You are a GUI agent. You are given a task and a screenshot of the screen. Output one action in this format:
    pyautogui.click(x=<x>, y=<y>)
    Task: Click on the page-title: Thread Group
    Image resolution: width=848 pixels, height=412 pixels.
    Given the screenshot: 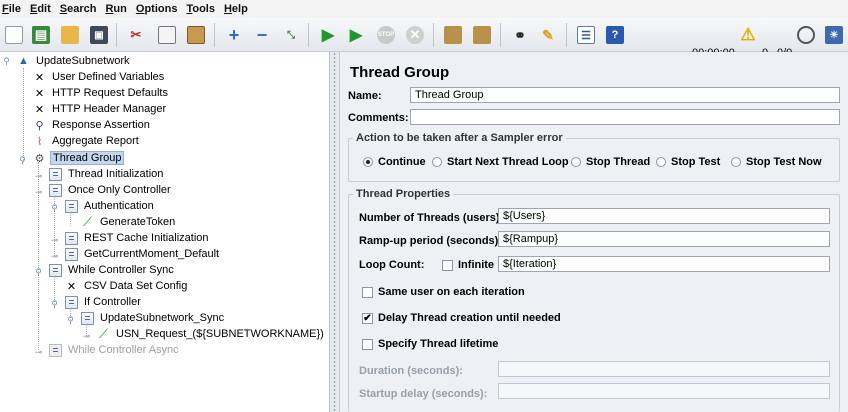 What is the action you would take?
    pyautogui.click(x=400, y=72)
    